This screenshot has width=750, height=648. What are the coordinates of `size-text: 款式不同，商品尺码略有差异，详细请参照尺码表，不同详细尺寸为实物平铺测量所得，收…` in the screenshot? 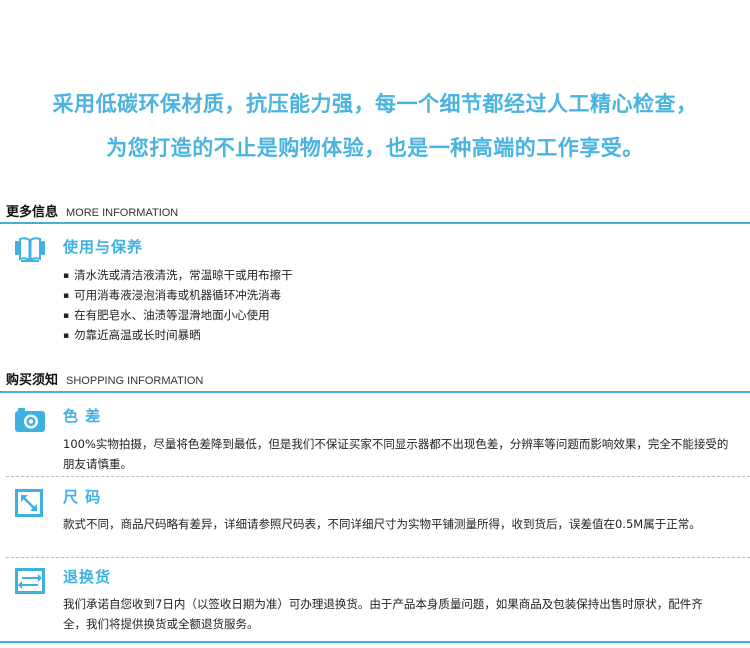 It's located at (382, 524).